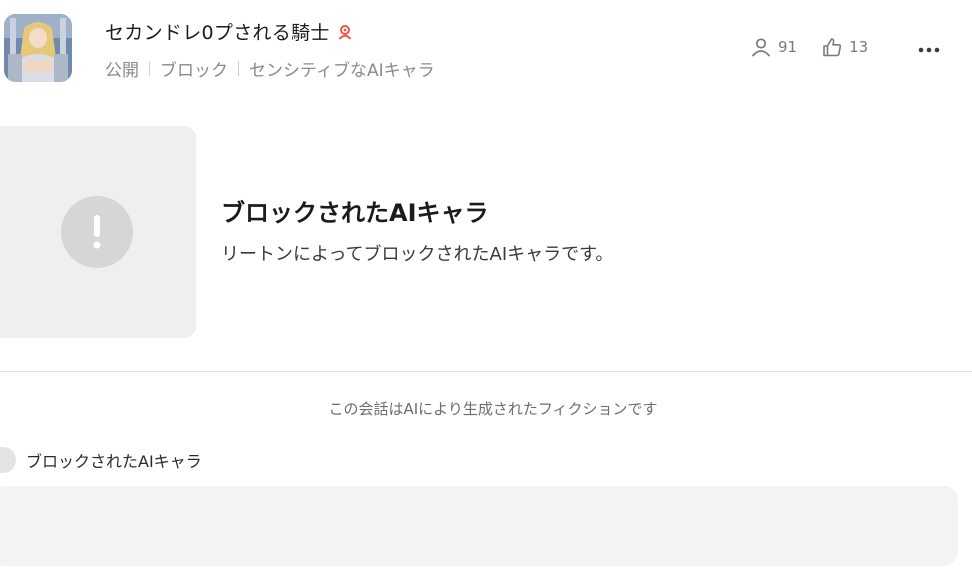 This screenshot has width=972, height=584. I want to click on chat-speaker: ブロックされたAIキャラ, so click(101, 460).